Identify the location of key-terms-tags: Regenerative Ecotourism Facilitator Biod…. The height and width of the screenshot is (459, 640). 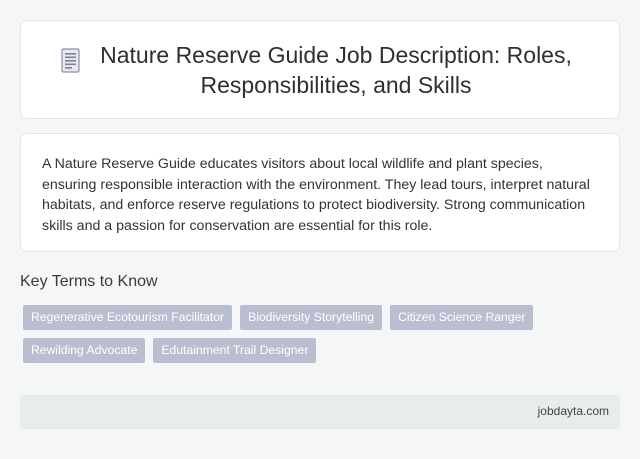
(303, 334).